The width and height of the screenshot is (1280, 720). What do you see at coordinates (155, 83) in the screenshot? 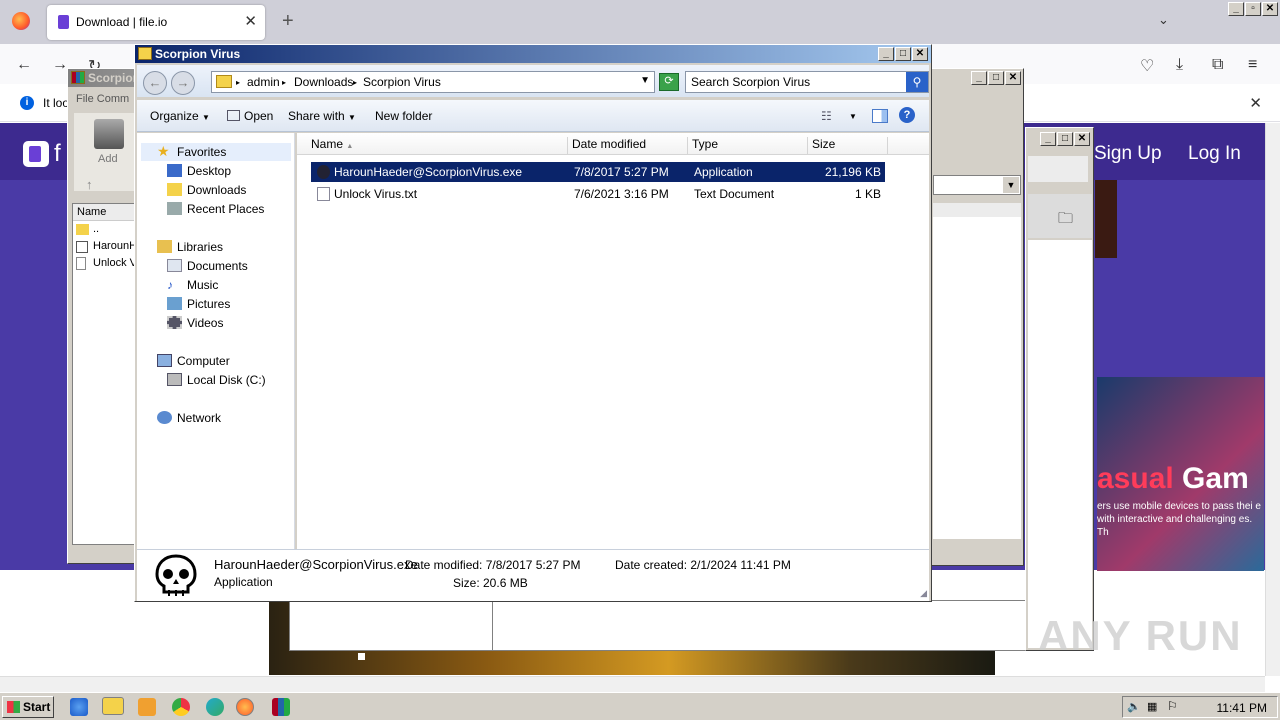
I see `back-button: ←` at bounding box center [155, 83].